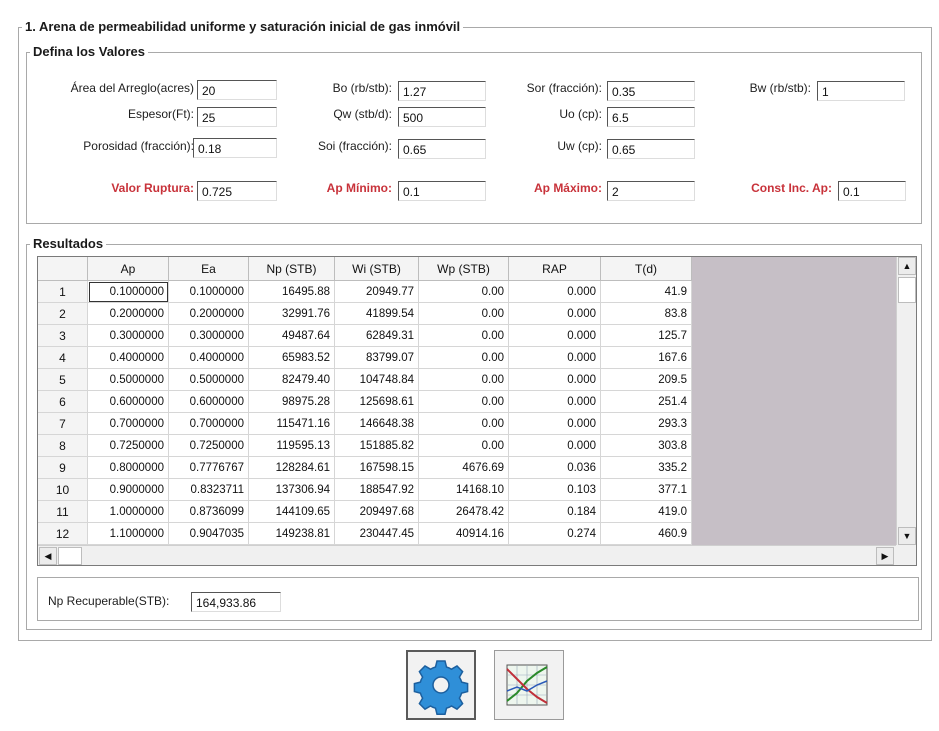  Describe the element at coordinates (292, 292) in the screenshot. I see `cell-np: 16495.88` at that location.